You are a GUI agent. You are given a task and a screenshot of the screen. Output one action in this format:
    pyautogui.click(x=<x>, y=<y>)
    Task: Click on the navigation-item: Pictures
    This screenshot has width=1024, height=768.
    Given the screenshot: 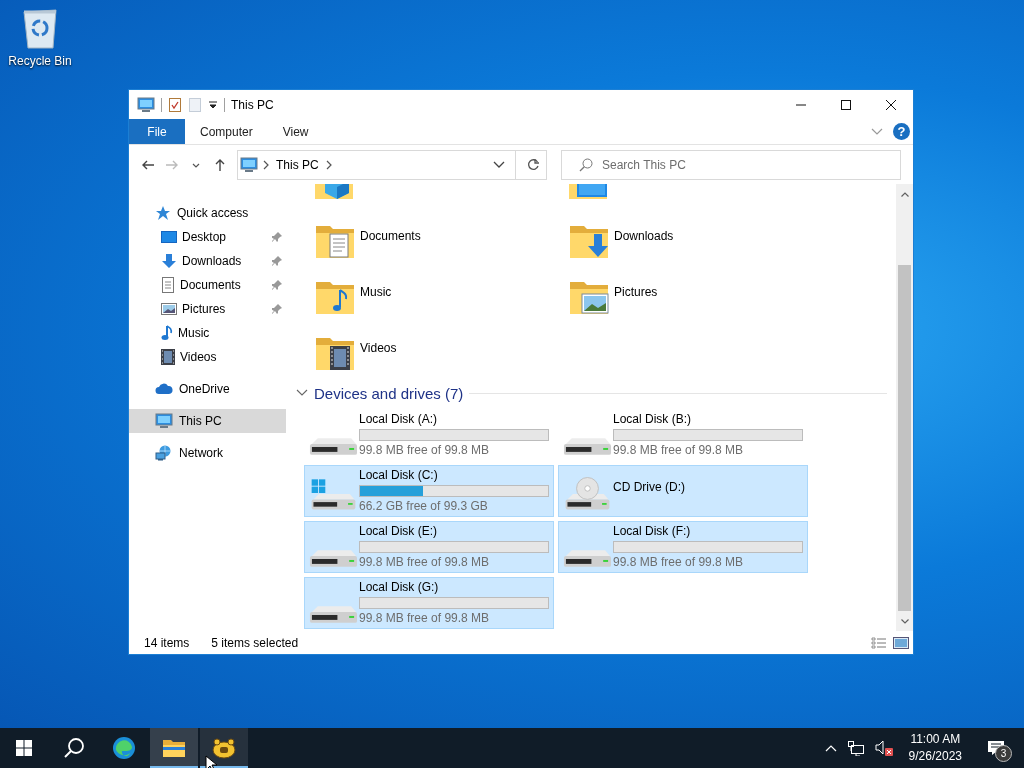 What is the action you would take?
    pyautogui.click(x=207, y=309)
    